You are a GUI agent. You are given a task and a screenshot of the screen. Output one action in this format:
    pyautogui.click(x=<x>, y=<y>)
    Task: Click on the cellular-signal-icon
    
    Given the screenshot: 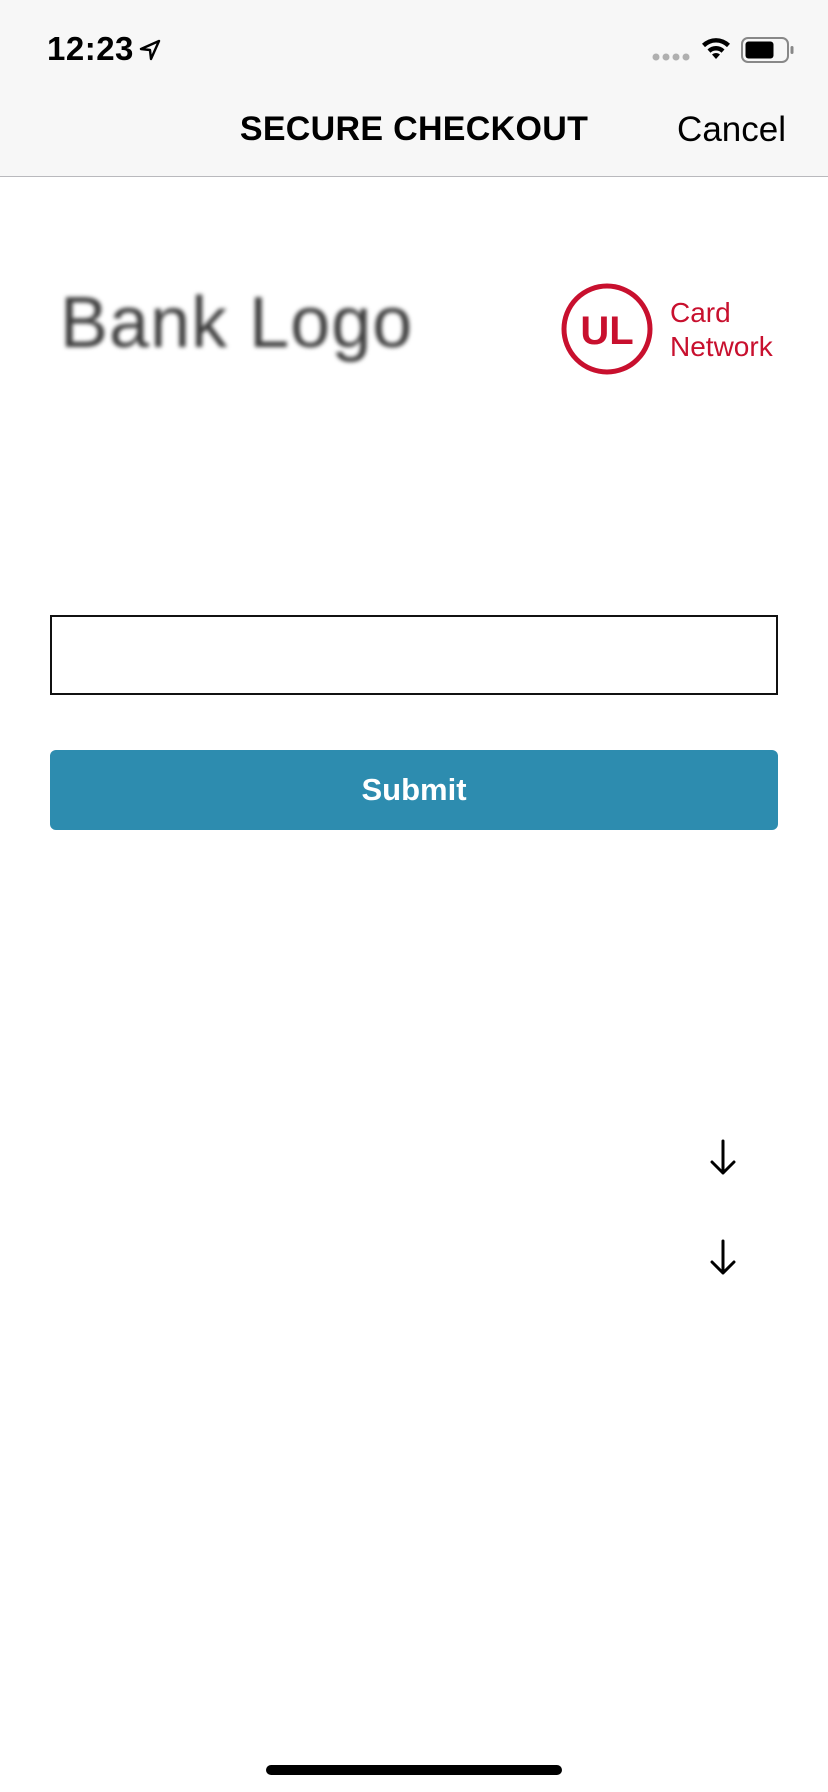 What is the action you would take?
    pyautogui.click(x=671, y=57)
    